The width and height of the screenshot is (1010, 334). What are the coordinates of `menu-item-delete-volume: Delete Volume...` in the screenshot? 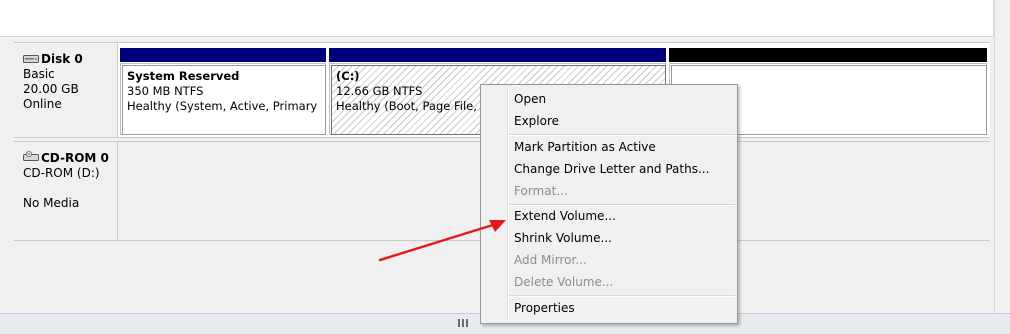 It's located at (609, 282).